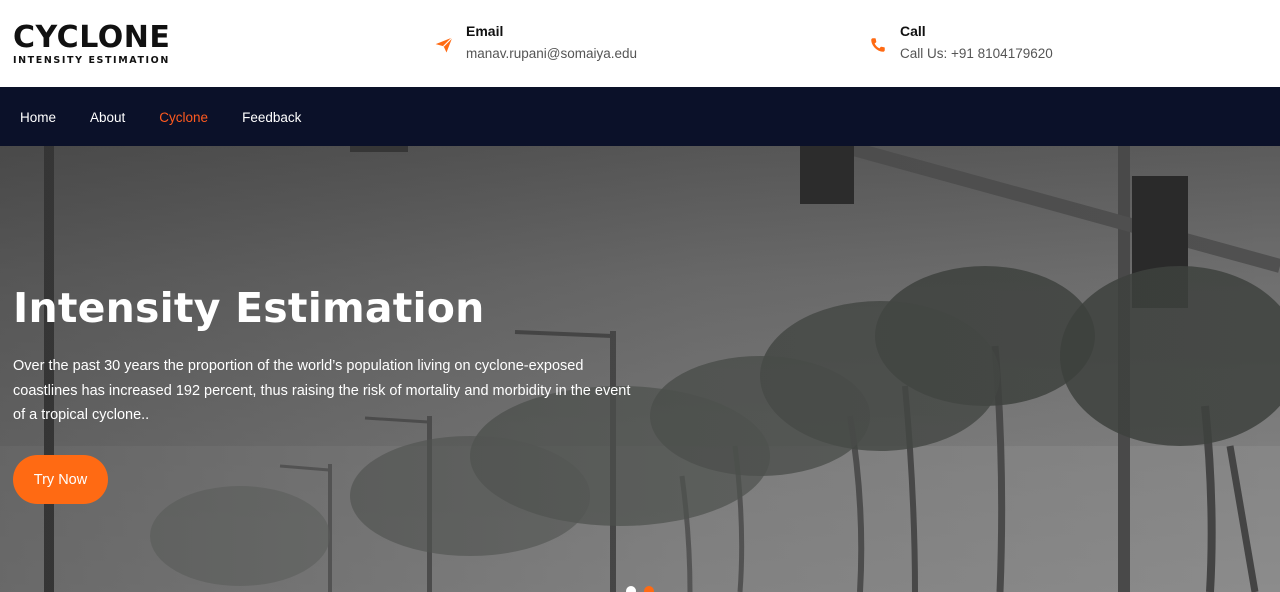 This screenshot has width=1280, height=592. I want to click on email-address: manav.rupani@somaiya.edu, so click(551, 54).